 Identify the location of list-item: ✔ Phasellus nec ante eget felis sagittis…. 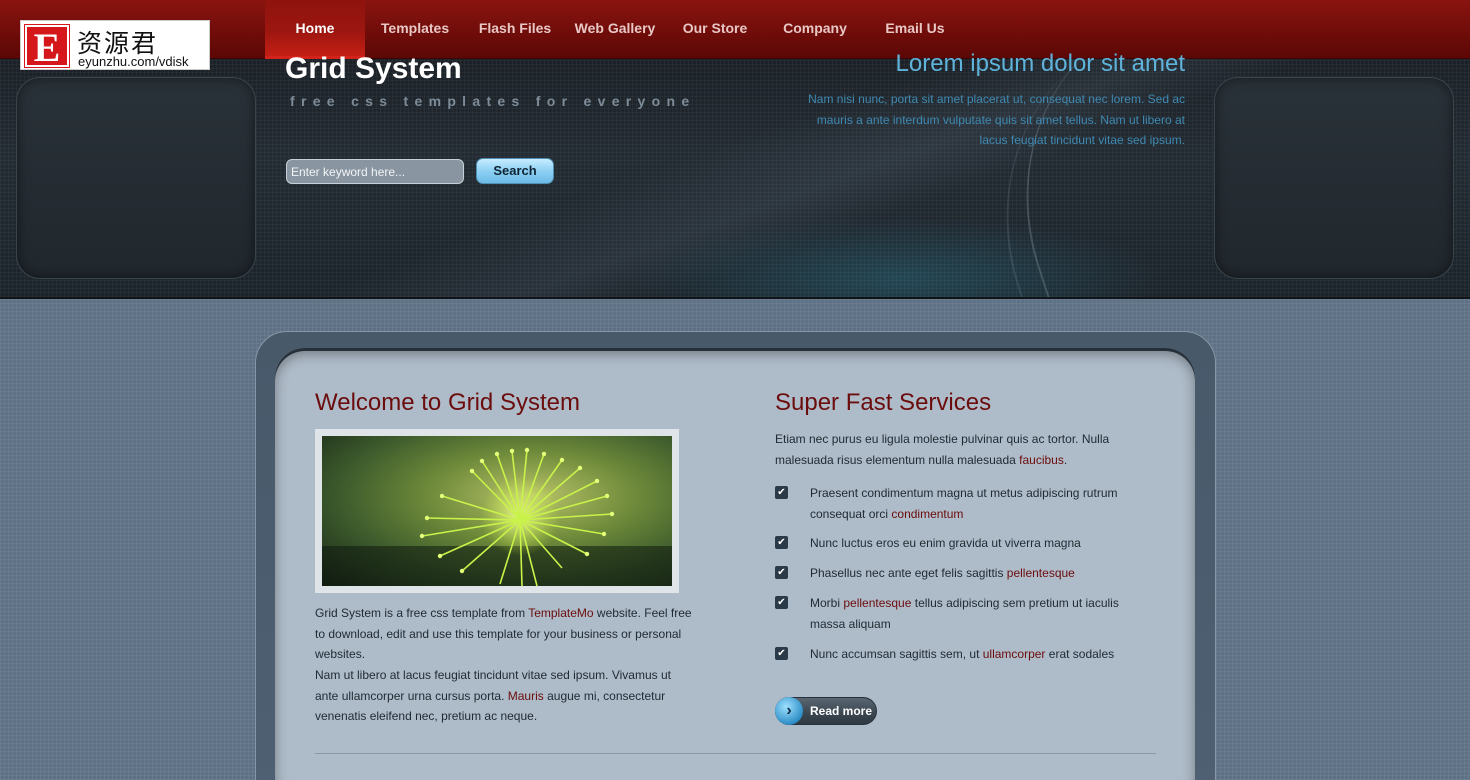
(965, 573).